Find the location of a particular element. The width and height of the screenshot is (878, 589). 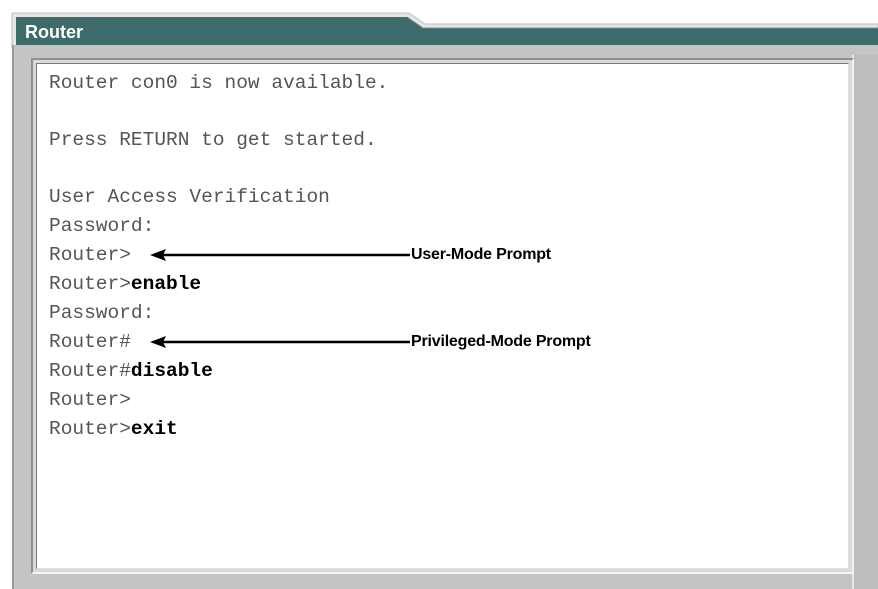

privileged-mode-prompt-label: Privileged-Mode Prompt is located at coordinates (501, 341).